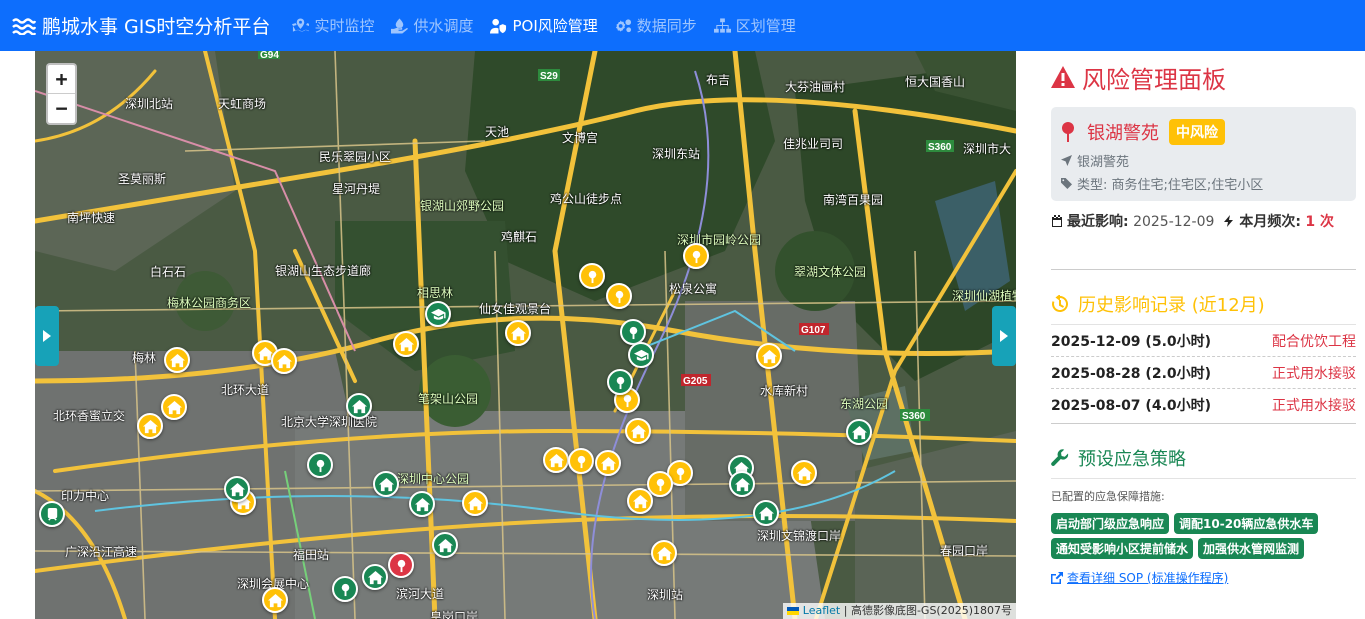  What do you see at coordinates (1122, 548) in the screenshot?
I see `plan-tag: 通知受影响小区提前储水` at bounding box center [1122, 548].